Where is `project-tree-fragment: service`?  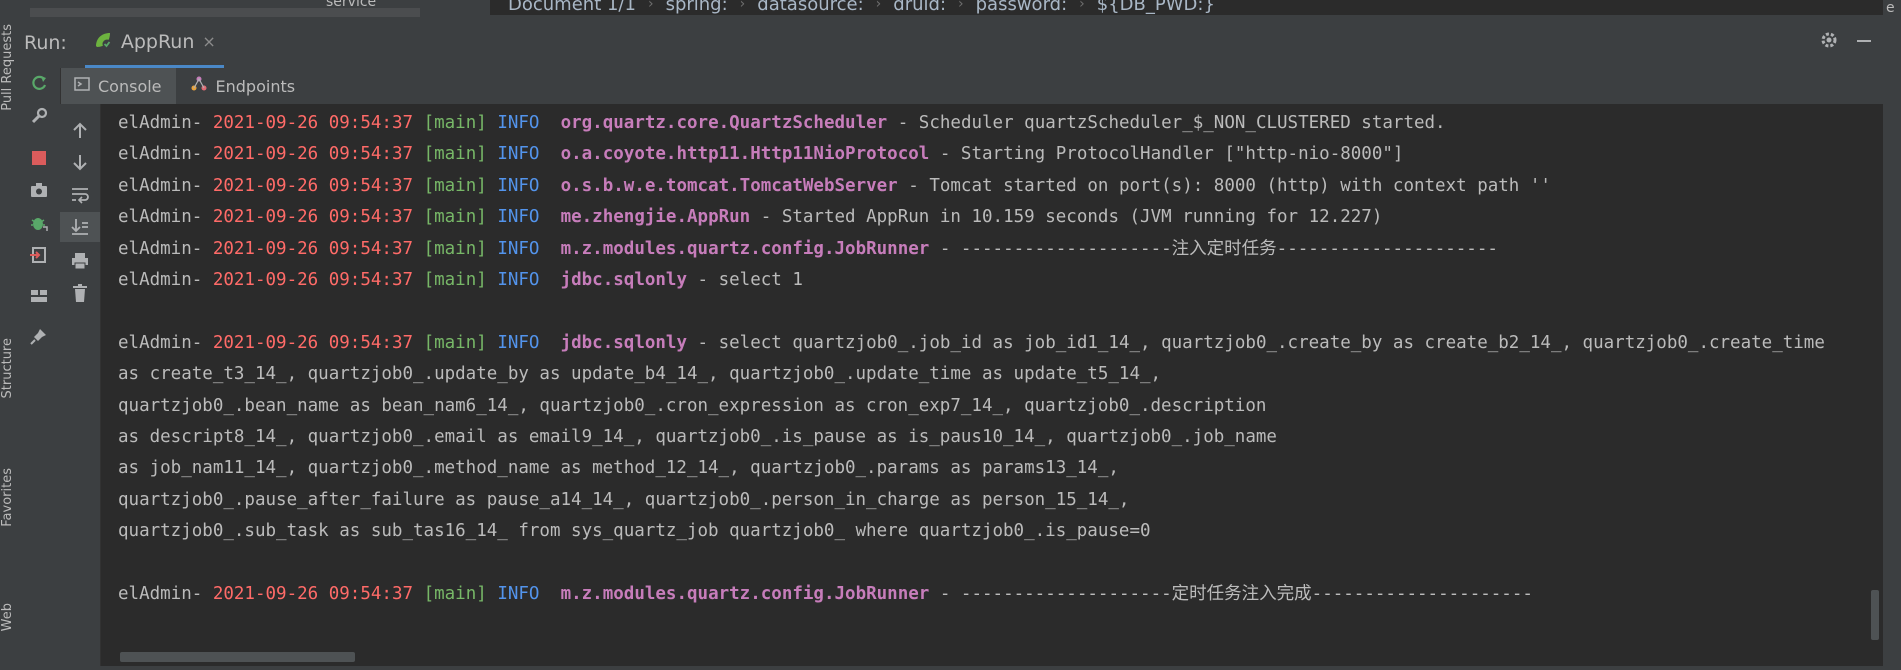 project-tree-fragment: service is located at coordinates (260, 9).